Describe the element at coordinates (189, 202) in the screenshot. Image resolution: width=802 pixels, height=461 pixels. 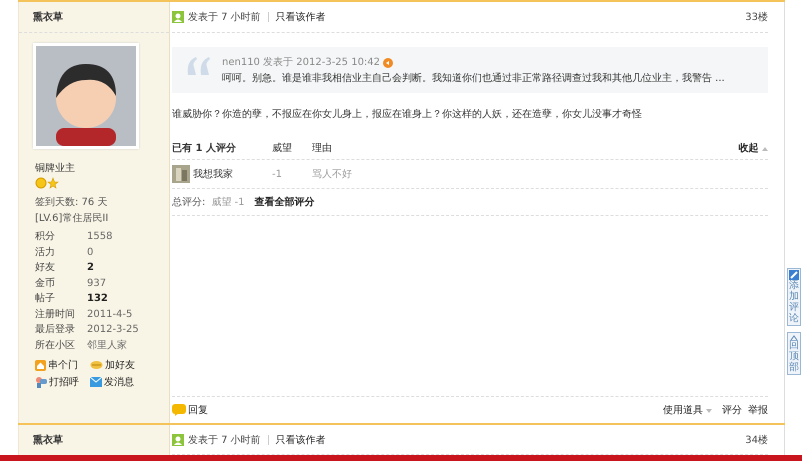
I see `total-label: 总评分:` at that location.